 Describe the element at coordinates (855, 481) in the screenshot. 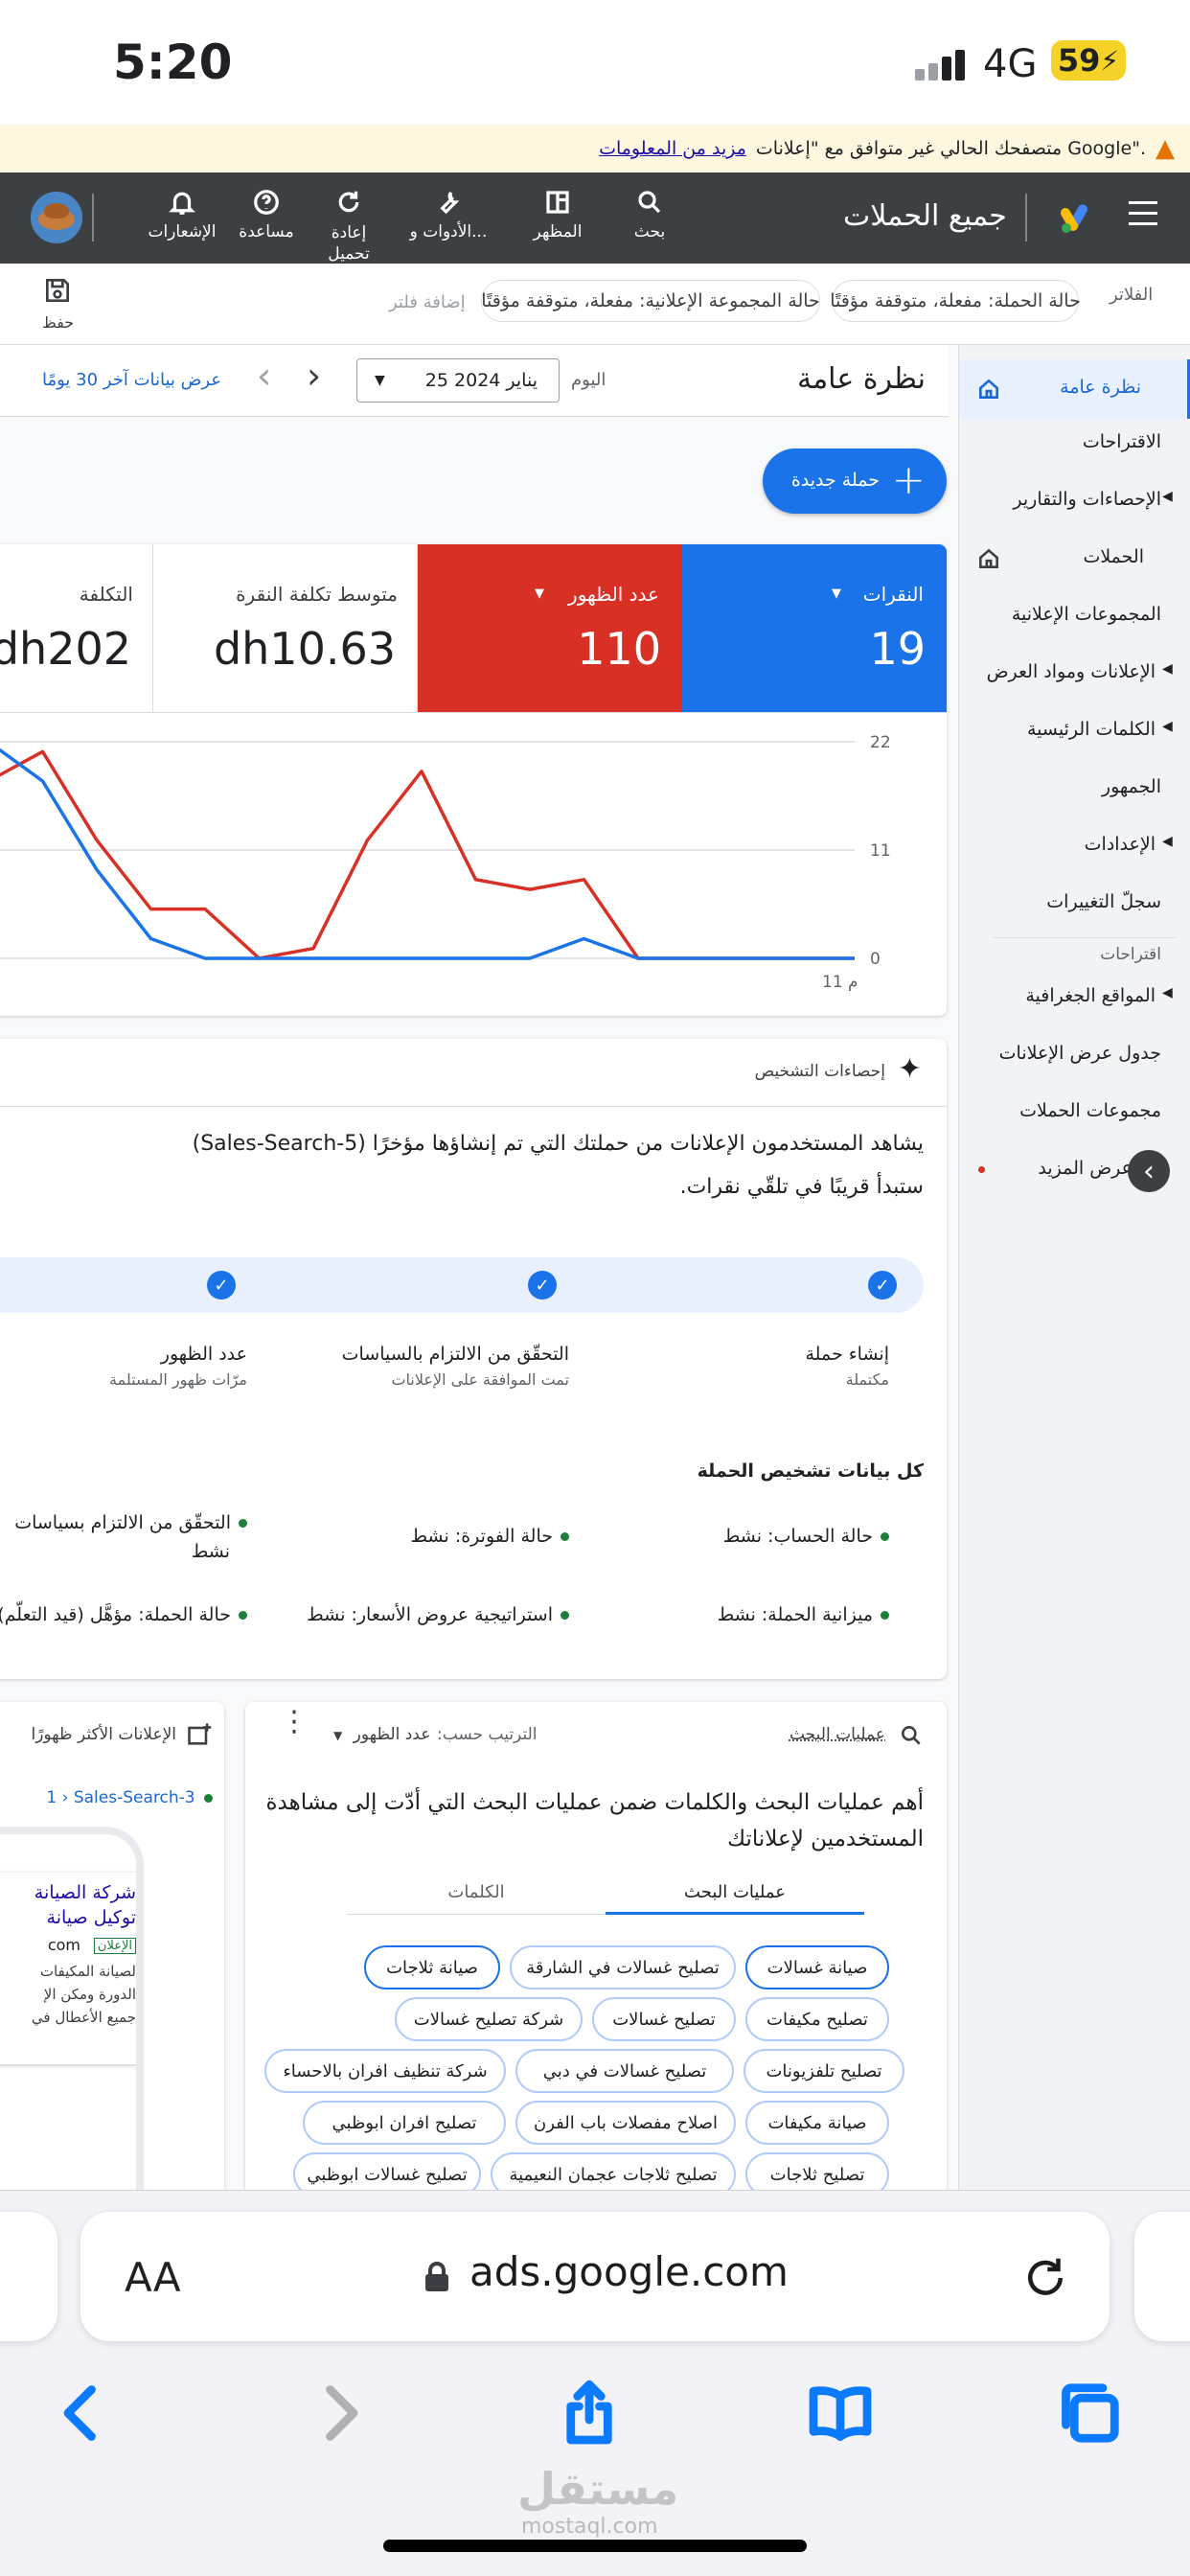

I see `new-campaign-button: + حملة جديدة` at that location.